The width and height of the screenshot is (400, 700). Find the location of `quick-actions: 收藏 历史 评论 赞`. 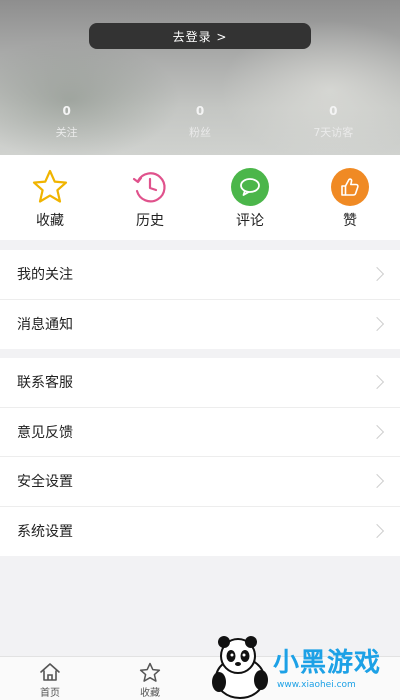

quick-actions: 收藏 历史 评论 赞 is located at coordinates (200, 197).